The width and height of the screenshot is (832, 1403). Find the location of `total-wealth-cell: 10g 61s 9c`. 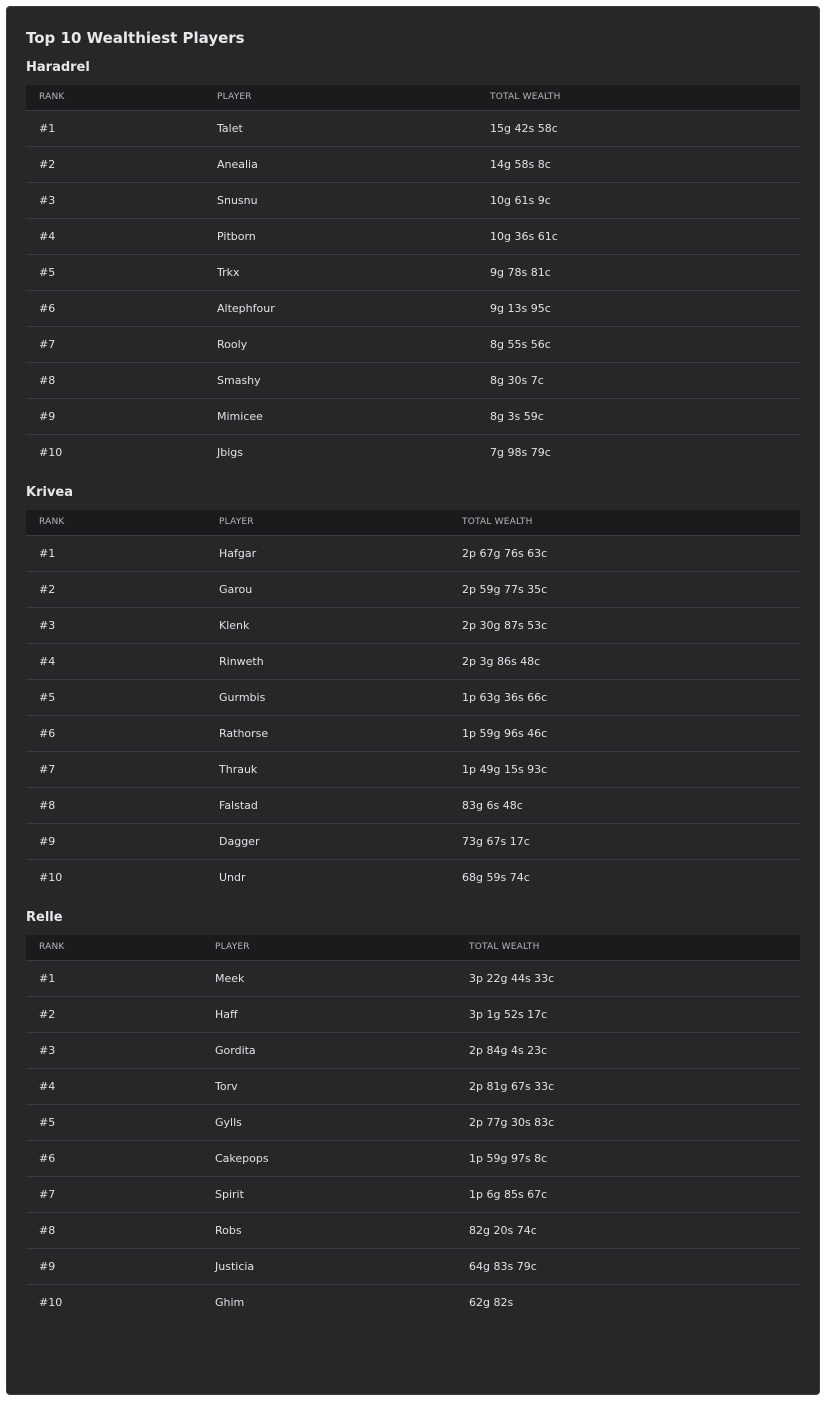

total-wealth-cell: 10g 61s 9c is located at coordinates (638, 200).